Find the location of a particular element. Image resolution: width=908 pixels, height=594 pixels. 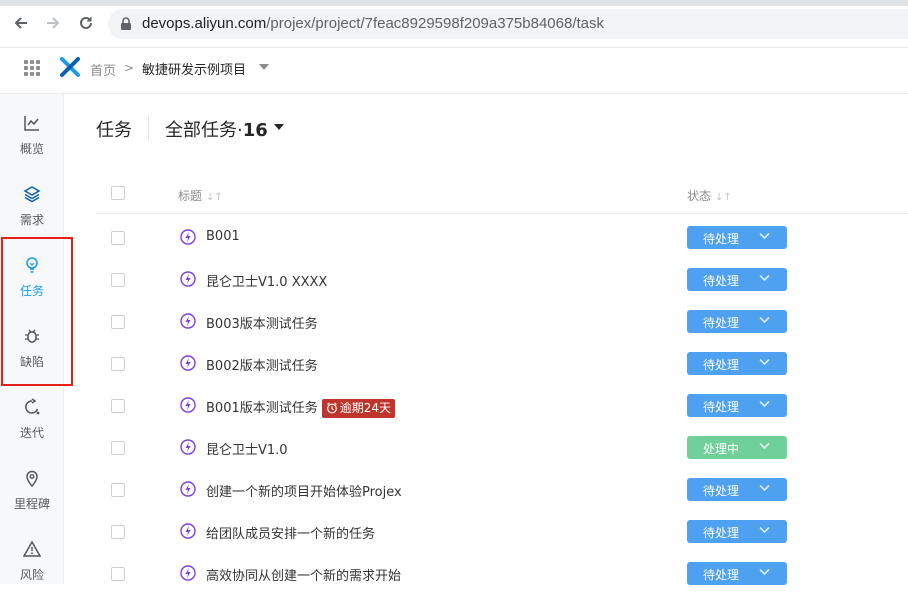

table-row: 创建一个新的项目开始体验Projex 待处理 is located at coordinates (502, 489).